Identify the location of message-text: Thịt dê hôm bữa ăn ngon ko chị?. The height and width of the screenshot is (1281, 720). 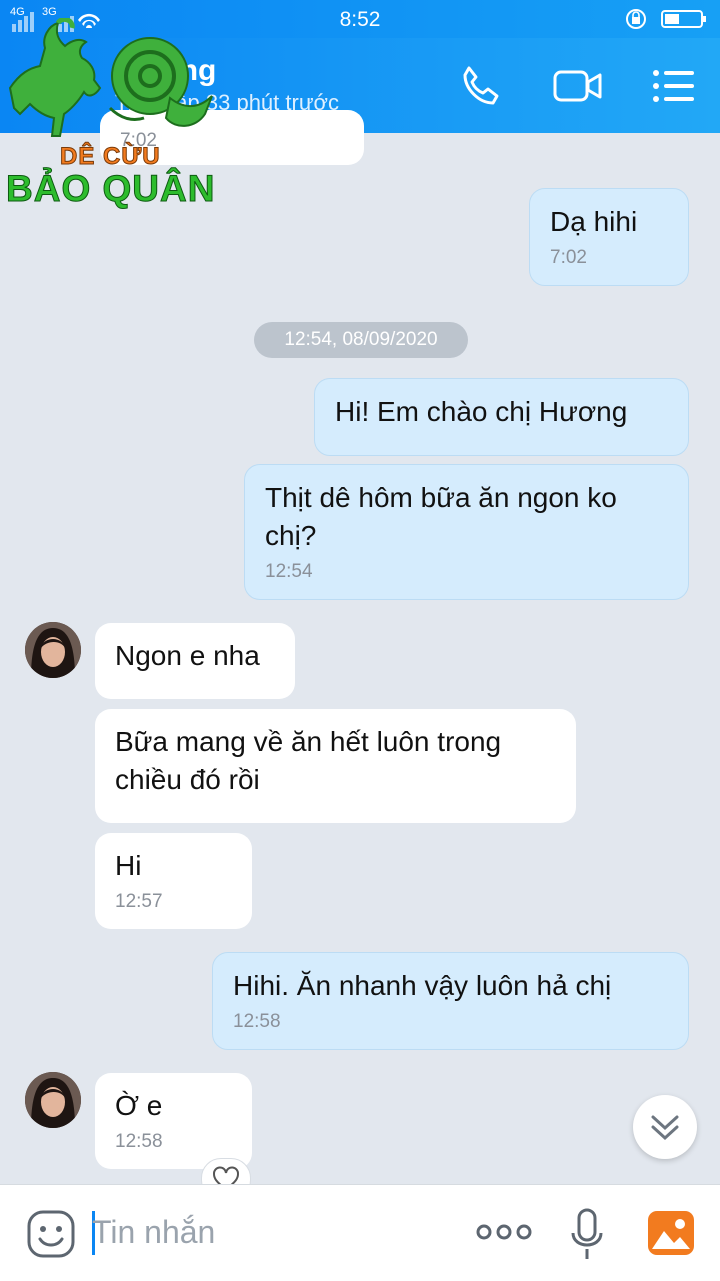
(441, 516).